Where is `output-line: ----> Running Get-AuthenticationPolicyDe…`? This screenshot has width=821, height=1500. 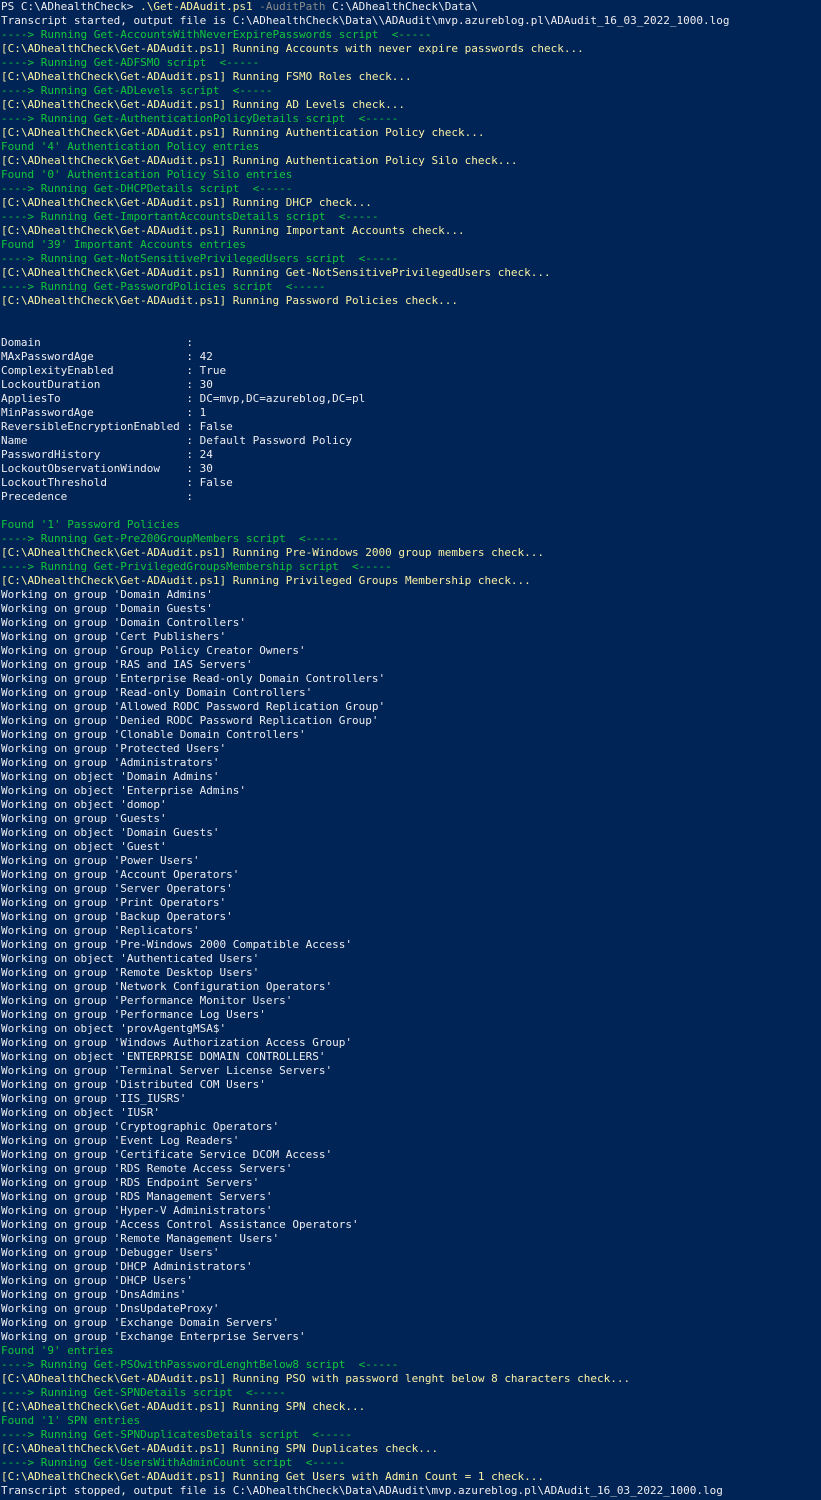
output-line: ----> Running Get-AuthenticationPolicyDe… is located at coordinates (200, 118).